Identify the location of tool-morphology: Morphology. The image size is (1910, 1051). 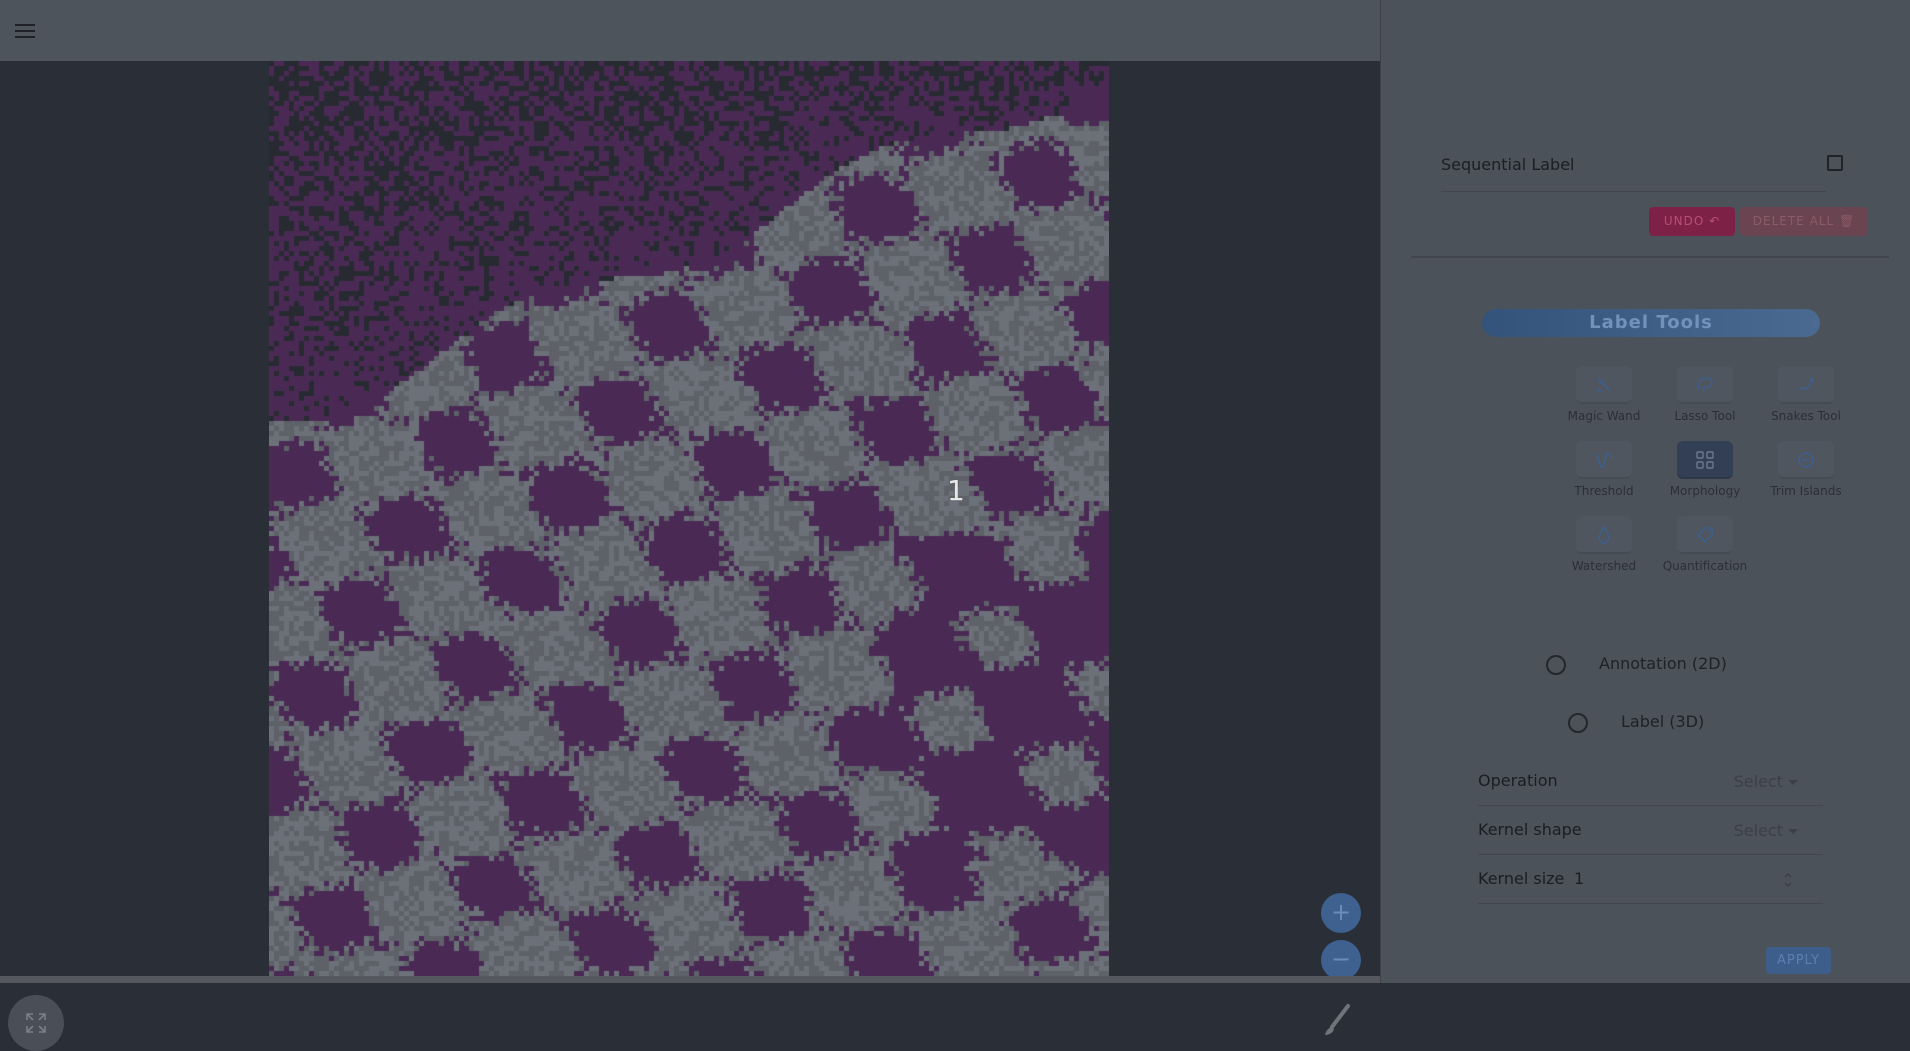
(1705, 469).